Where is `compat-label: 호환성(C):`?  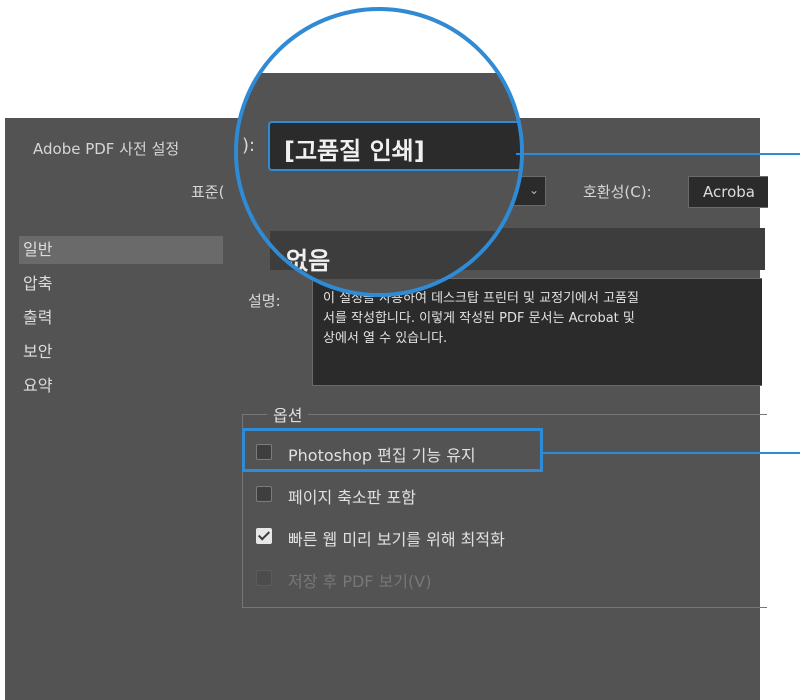
compat-label: 호환성(C): is located at coordinates (617, 192).